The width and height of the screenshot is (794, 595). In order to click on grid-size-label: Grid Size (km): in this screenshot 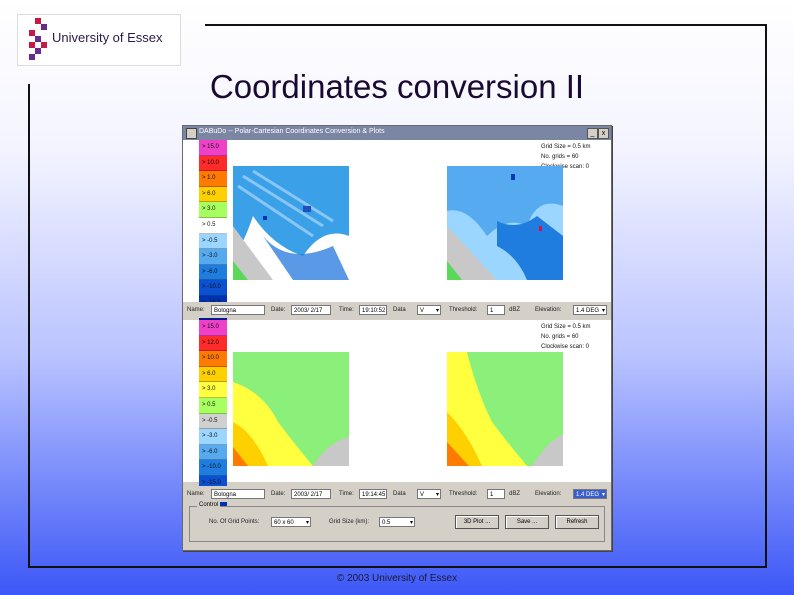, I will do `click(349, 522)`.